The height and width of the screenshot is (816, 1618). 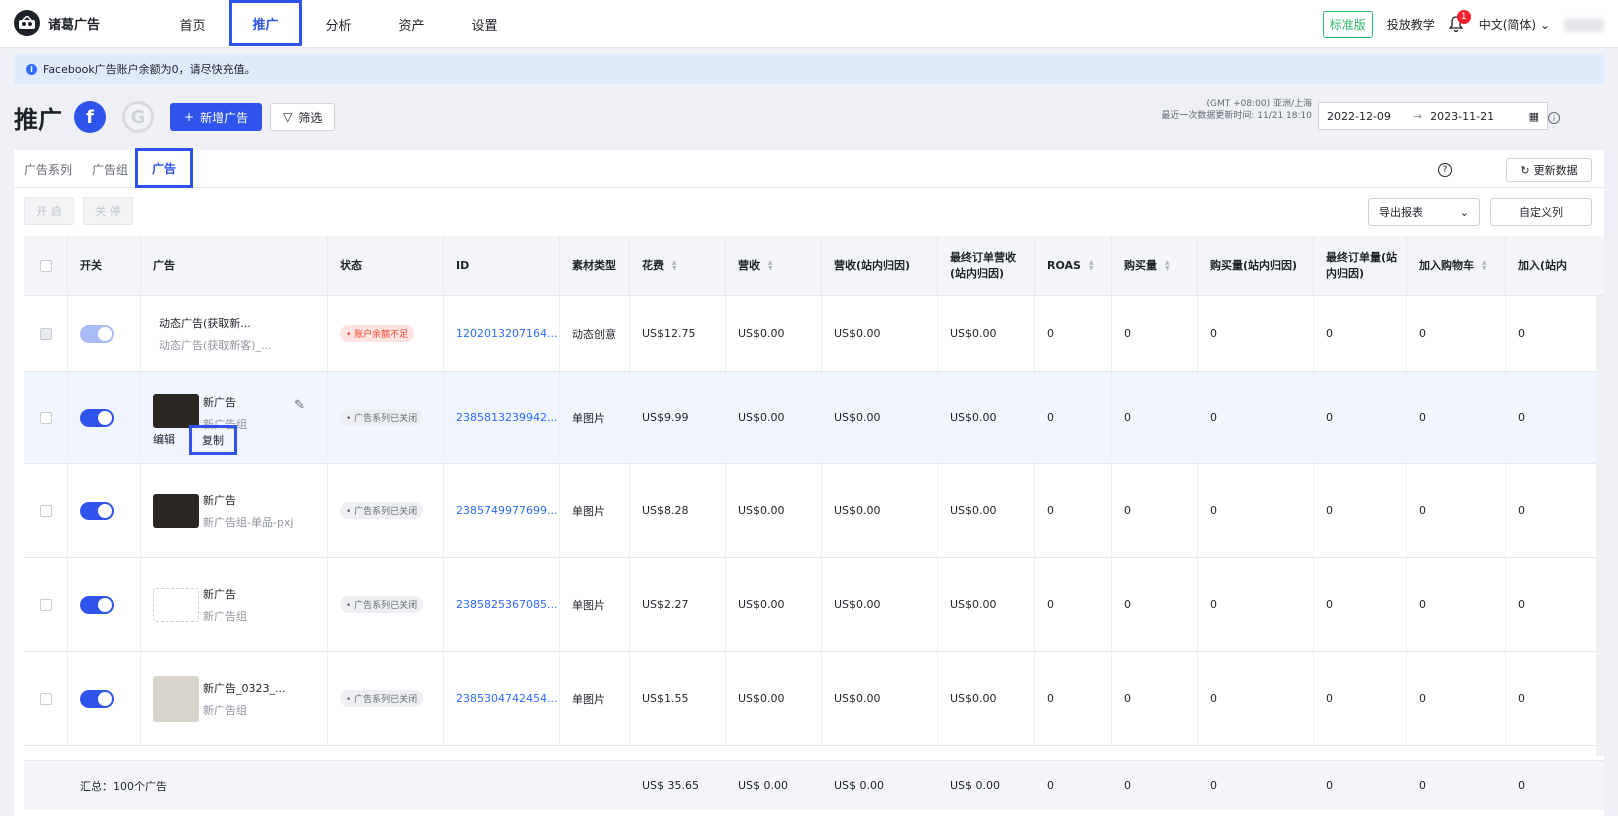 What do you see at coordinates (108, 211) in the screenshot?
I see `disable-button: 关 停` at bounding box center [108, 211].